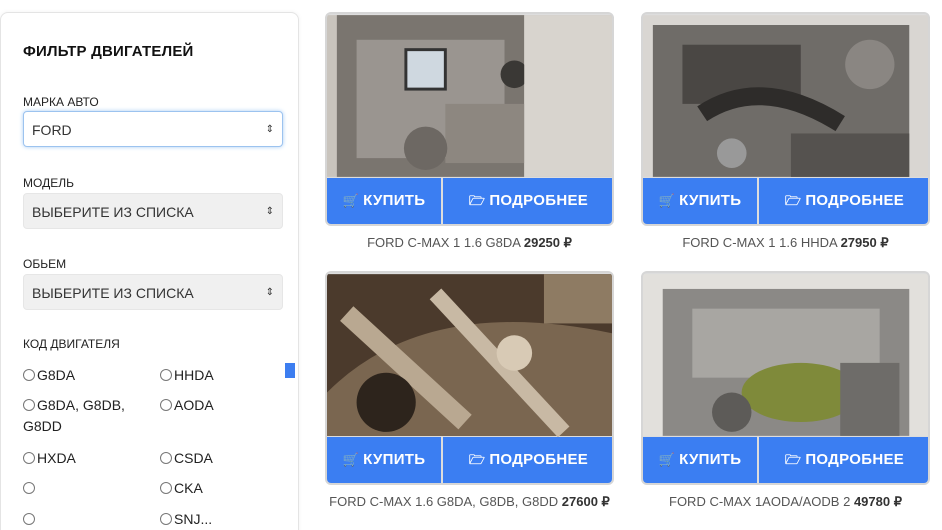 Image resolution: width=942 pixels, height=530 pixels. I want to click on code-option-aoda: AODA, so click(187, 405).